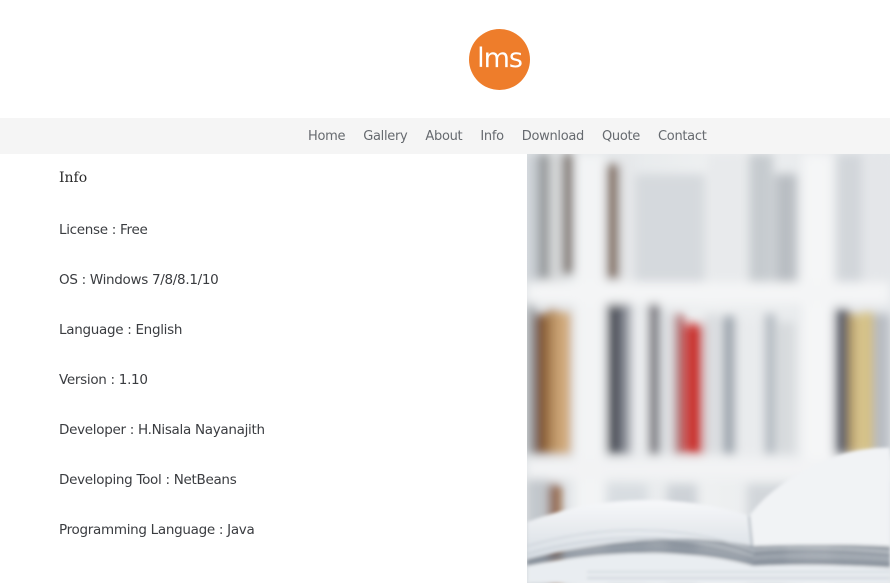 Image resolution: width=890 pixels, height=583 pixels. Describe the element at coordinates (73, 178) in the screenshot. I see `info-heading: Info` at that location.